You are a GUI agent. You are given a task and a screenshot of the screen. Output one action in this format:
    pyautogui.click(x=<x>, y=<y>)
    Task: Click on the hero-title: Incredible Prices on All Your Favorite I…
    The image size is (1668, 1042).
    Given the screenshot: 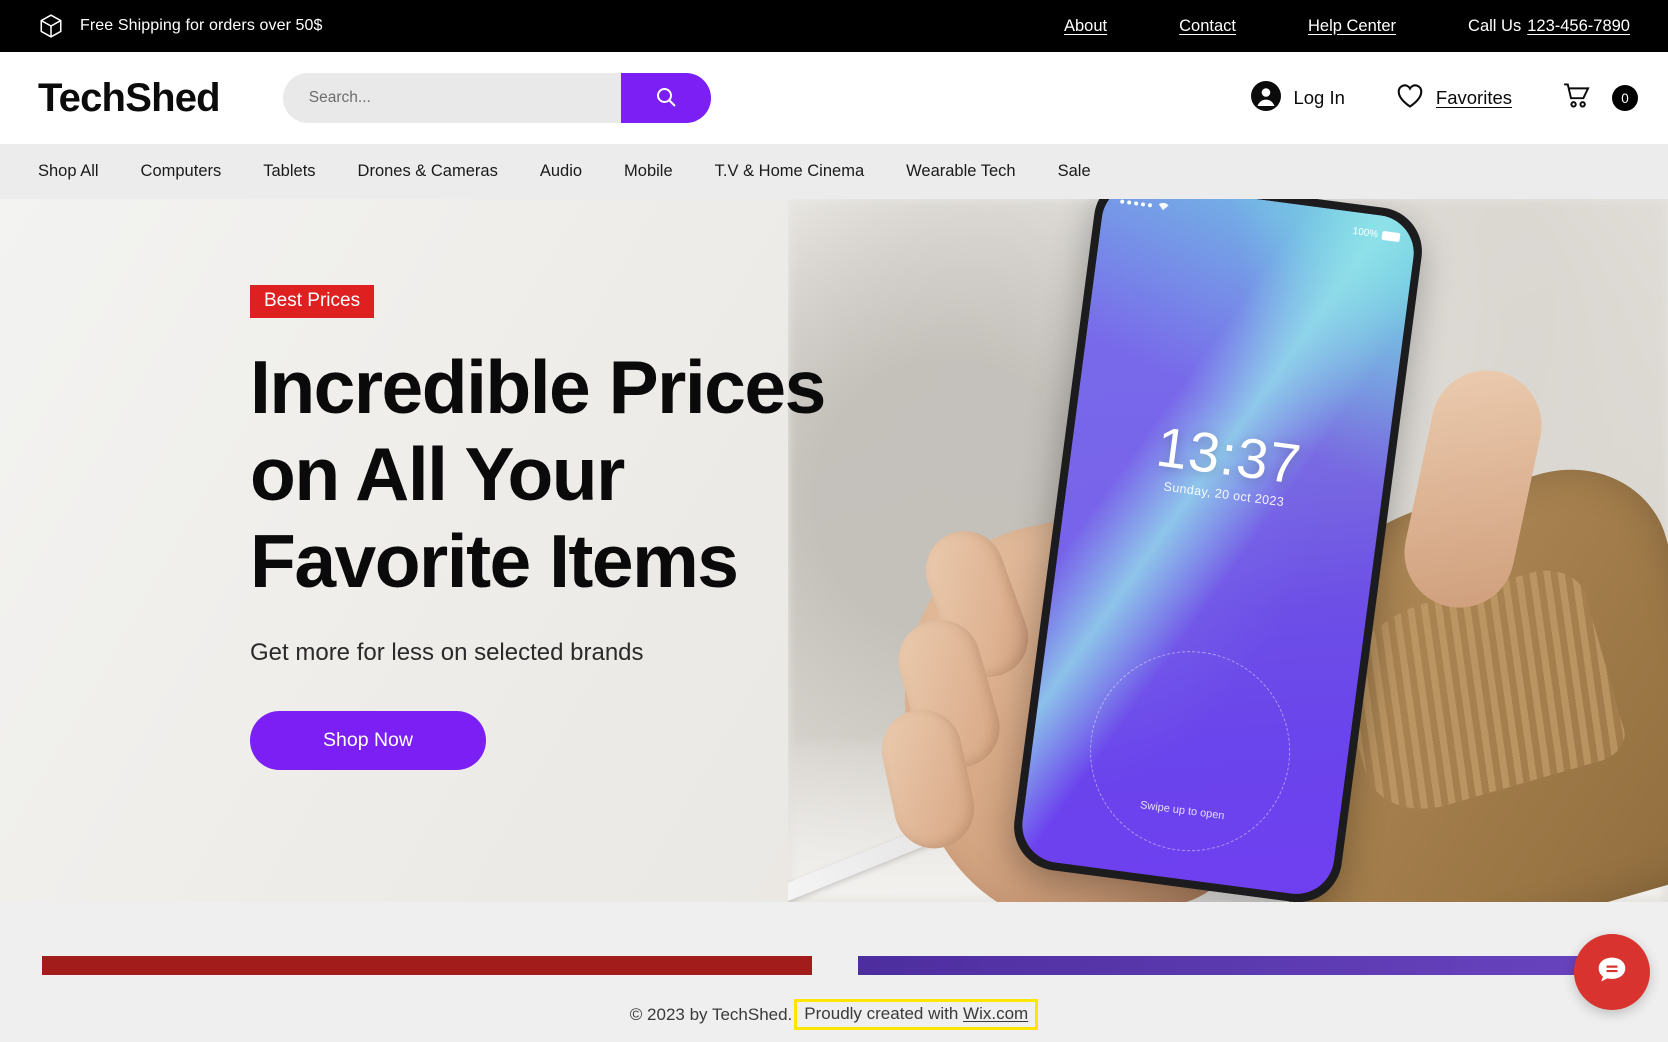 What is the action you would take?
    pyautogui.click(x=538, y=474)
    